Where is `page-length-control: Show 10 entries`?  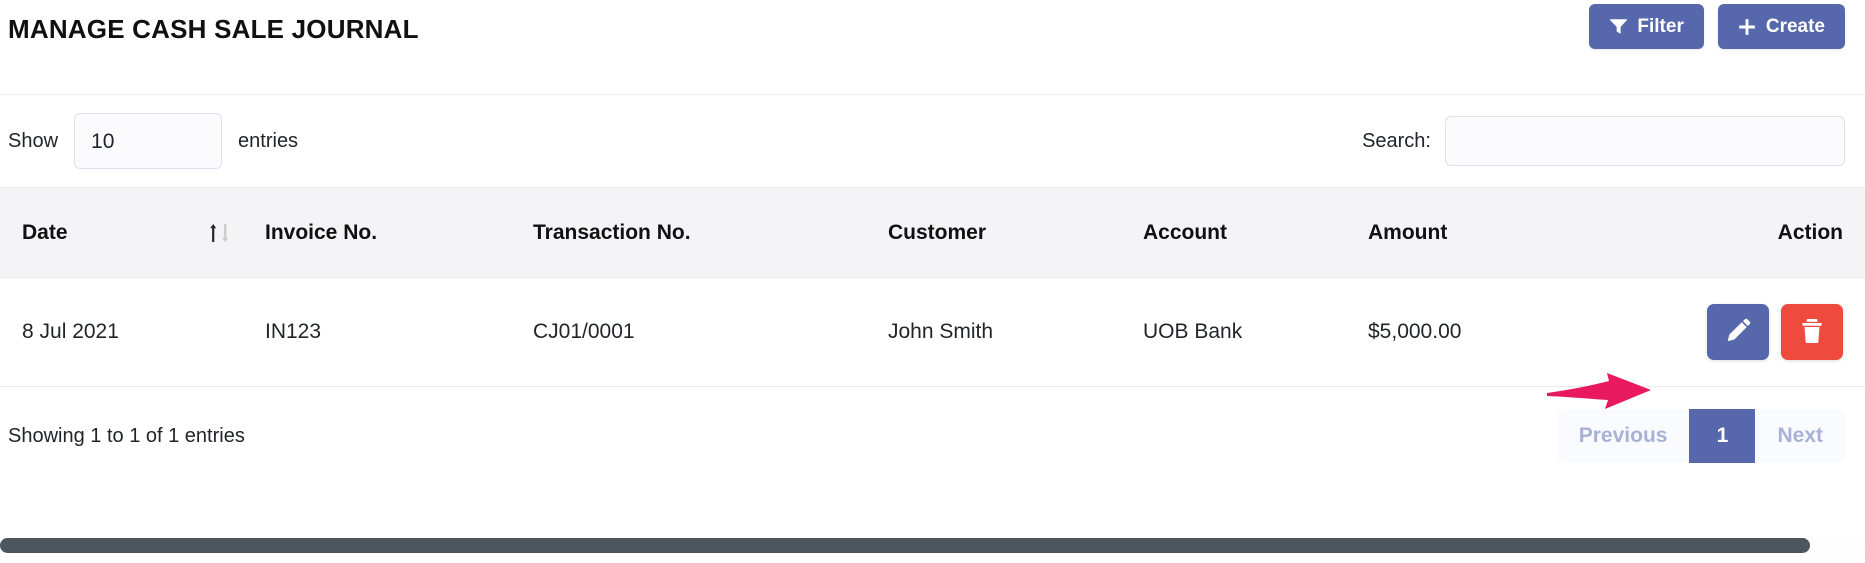
page-length-control: Show 10 entries is located at coordinates (153, 141).